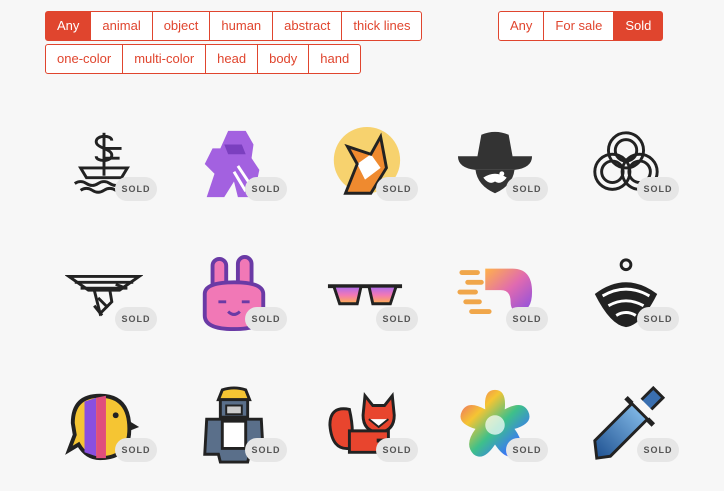 Image resolution: width=724 pixels, height=491 pixels. What do you see at coordinates (68, 26) in the screenshot?
I see `filter-any: Any` at bounding box center [68, 26].